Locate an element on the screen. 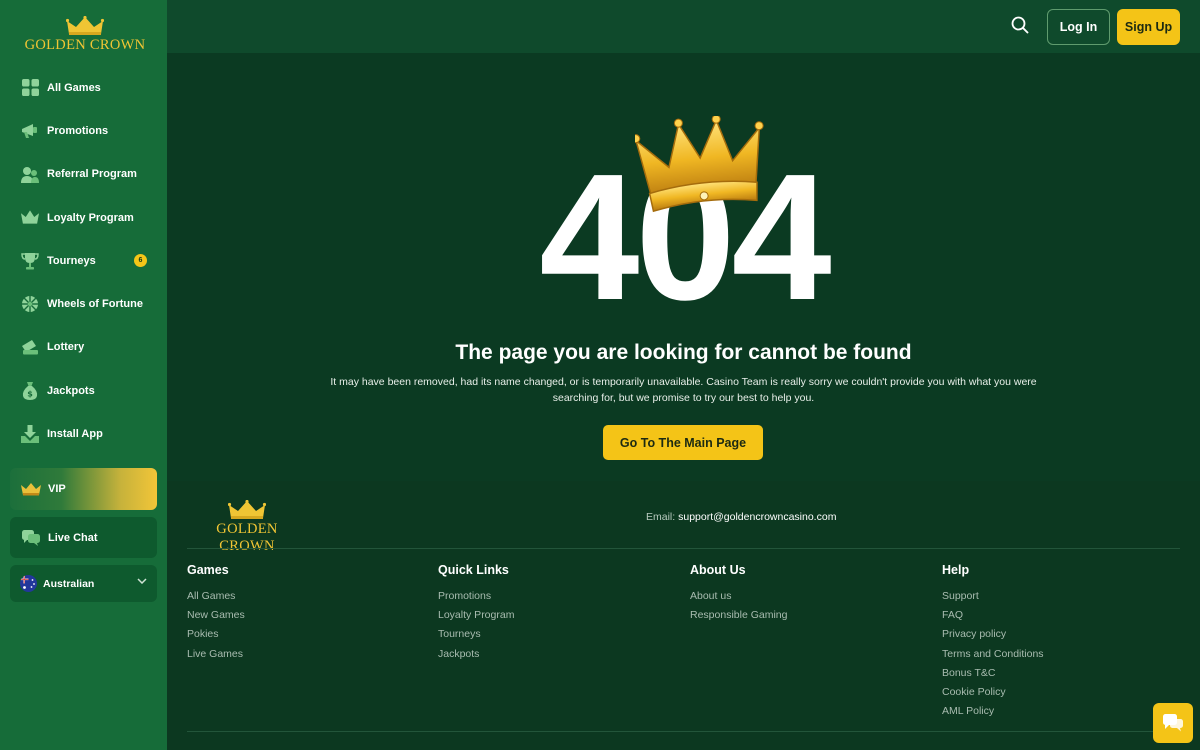  chat-fab-button is located at coordinates (1173, 723).